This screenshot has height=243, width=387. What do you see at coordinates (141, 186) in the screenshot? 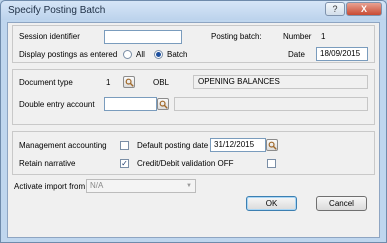
I see `activate-import-select: N/A ▼` at bounding box center [141, 186].